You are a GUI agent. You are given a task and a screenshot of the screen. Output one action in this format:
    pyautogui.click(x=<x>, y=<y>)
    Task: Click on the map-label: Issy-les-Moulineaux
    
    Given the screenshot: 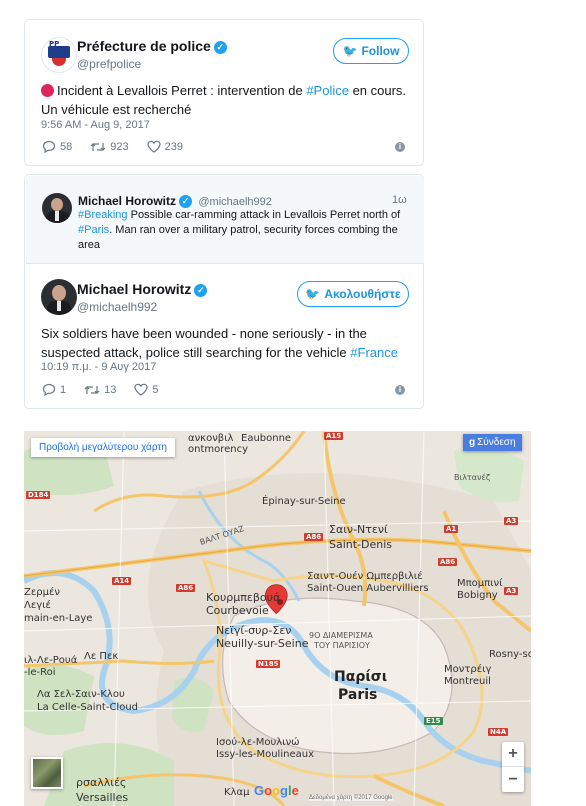 What is the action you would take?
    pyautogui.click(x=265, y=754)
    